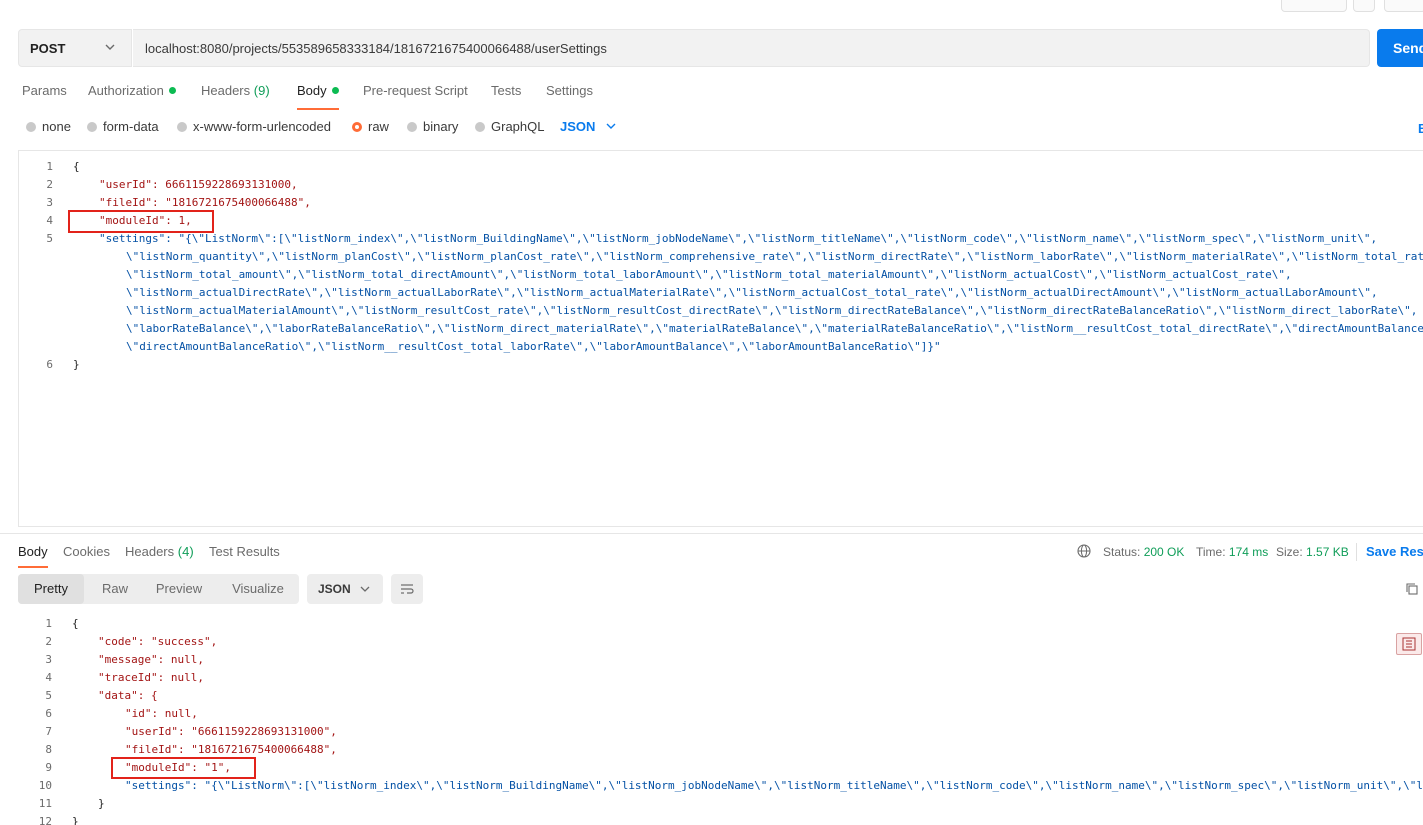 Image resolution: width=1423 pixels, height=825 pixels. I want to click on radio-form-data: form-data, so click(123, 126).